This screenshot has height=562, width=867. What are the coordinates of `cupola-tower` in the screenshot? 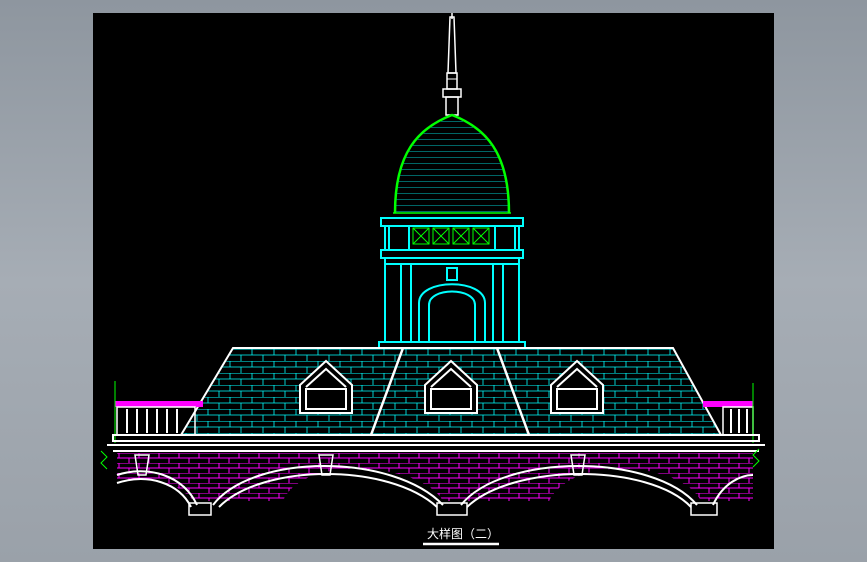 It's located at (452, 283).